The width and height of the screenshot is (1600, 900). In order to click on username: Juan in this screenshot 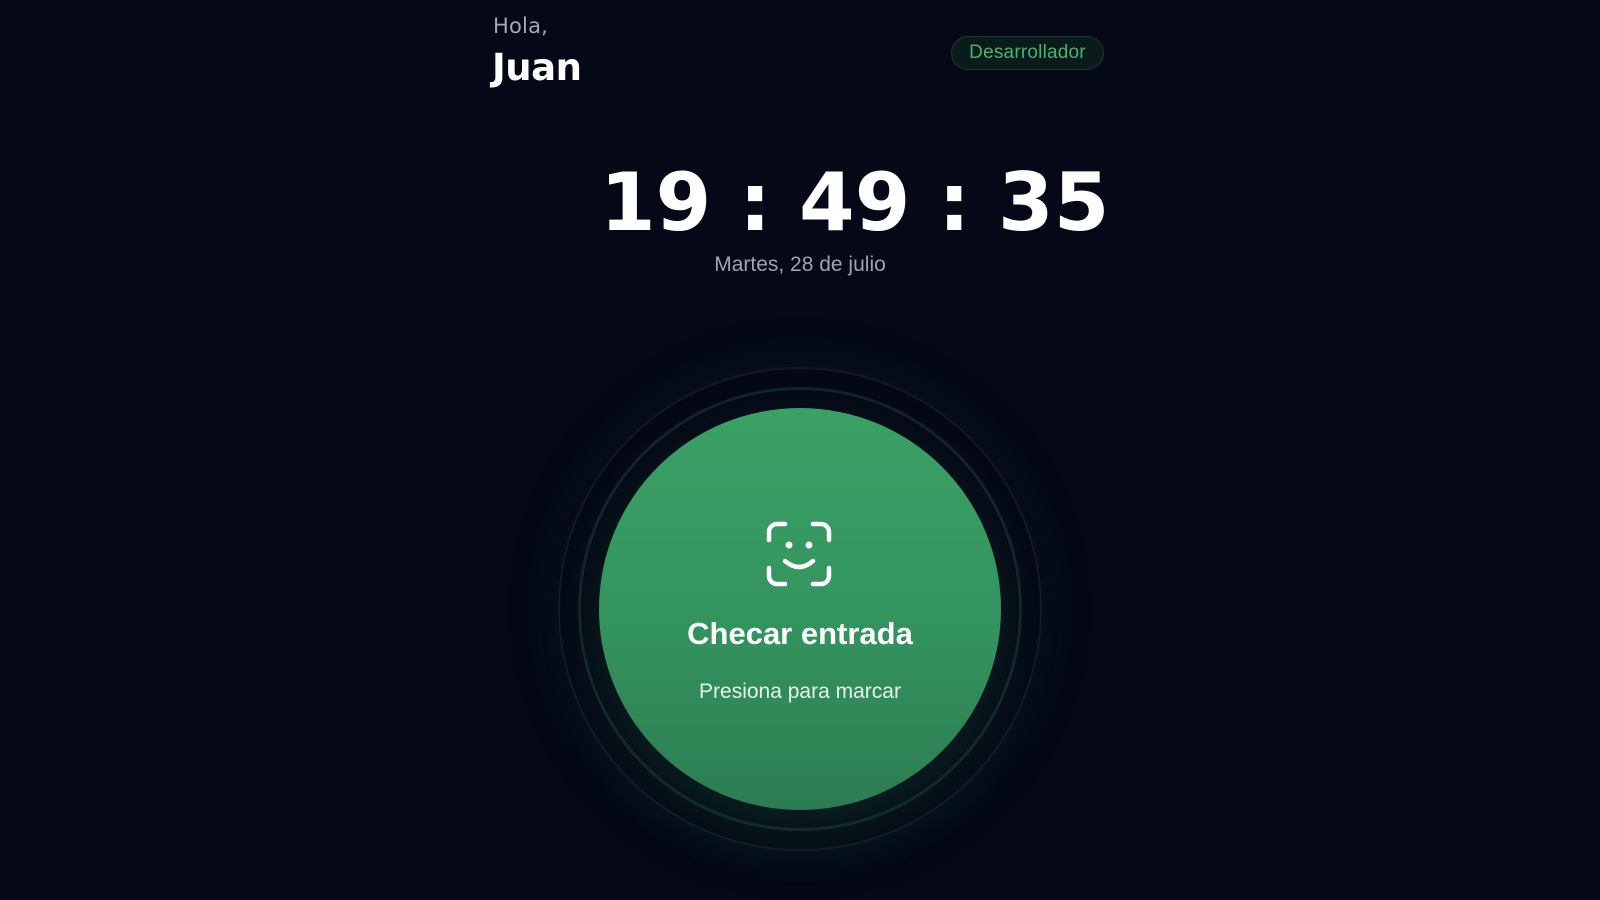, I will do `click(537, 67)`.